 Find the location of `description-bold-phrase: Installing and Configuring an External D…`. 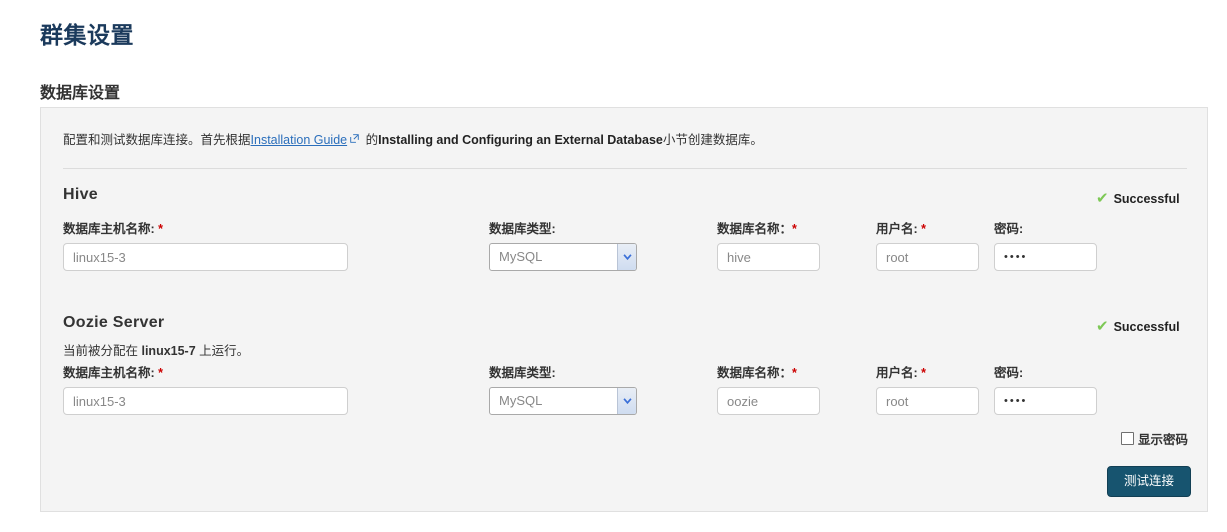

description-bold-phrase: Installing and Configuring an External D… is located at coordinates (520, 140).